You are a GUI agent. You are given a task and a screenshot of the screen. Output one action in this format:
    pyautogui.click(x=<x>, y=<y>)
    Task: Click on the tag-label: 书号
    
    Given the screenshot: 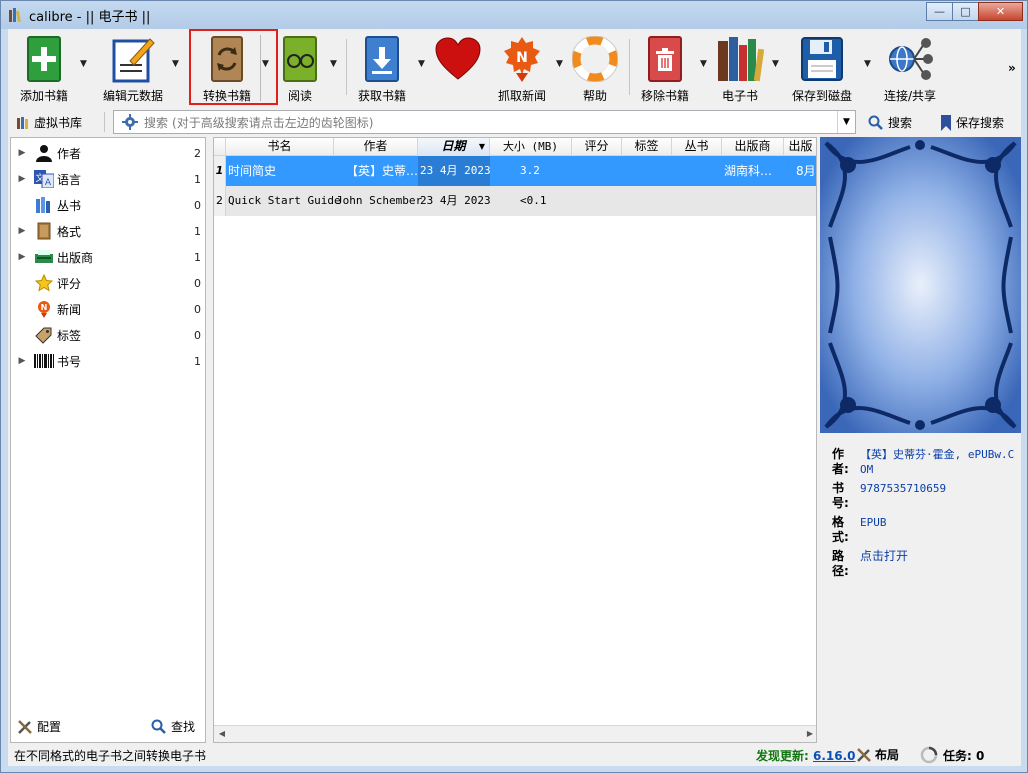 What is the action you would take?
    pyautogui.click(x=69, y=361)
    